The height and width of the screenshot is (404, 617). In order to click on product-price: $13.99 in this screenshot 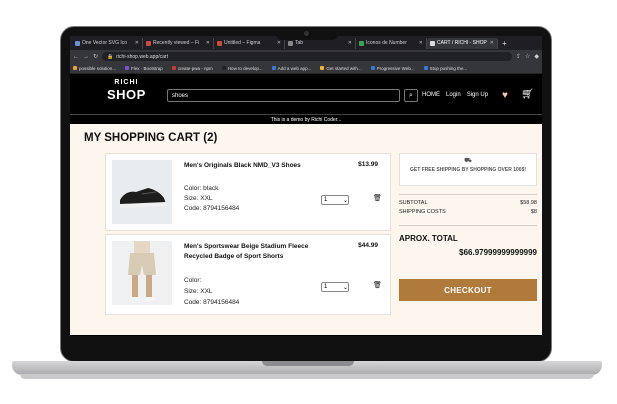, I will do `click(368, 164)`.